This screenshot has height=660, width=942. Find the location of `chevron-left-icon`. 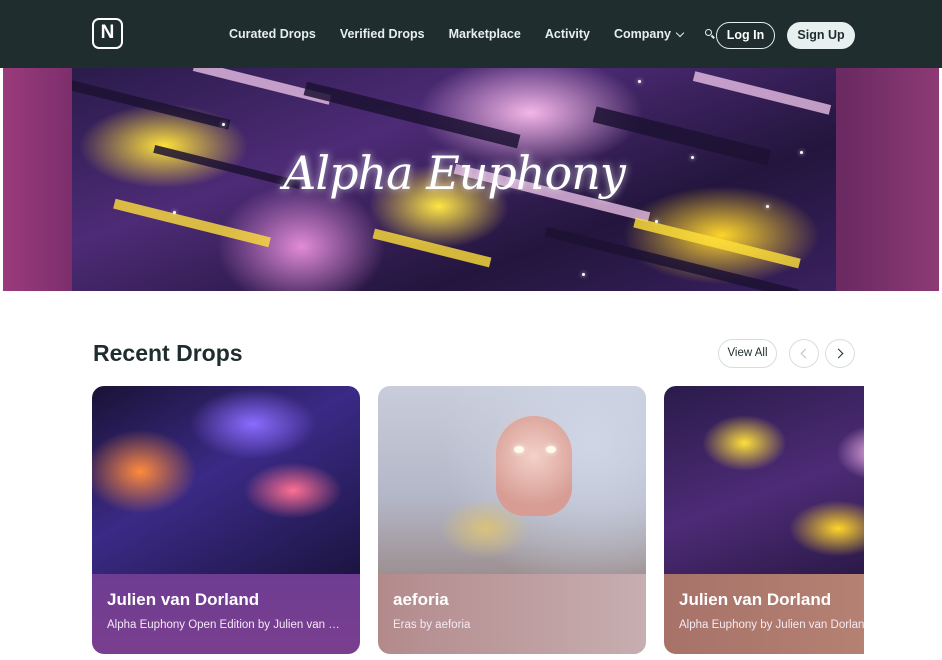

chevron-left-icon is located at coordinates (805, 353).